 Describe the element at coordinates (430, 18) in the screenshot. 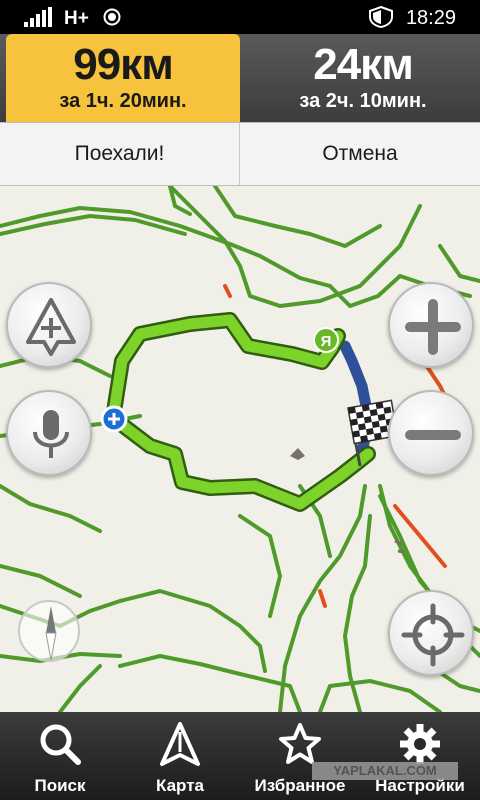

I see `clock: 18:29` at that location.